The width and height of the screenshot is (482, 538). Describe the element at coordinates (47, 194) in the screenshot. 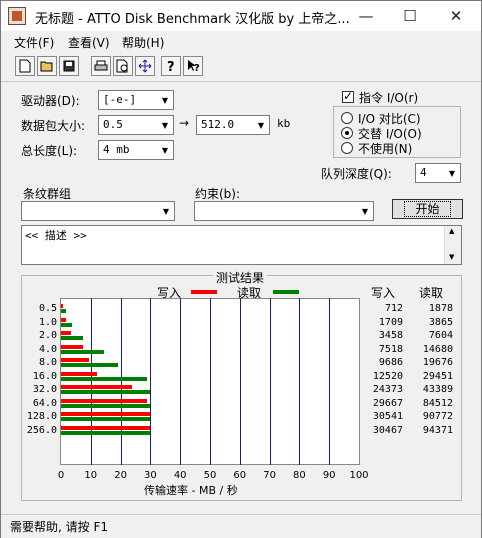

I see `stripe-group-label: 条纹群组` at that location.